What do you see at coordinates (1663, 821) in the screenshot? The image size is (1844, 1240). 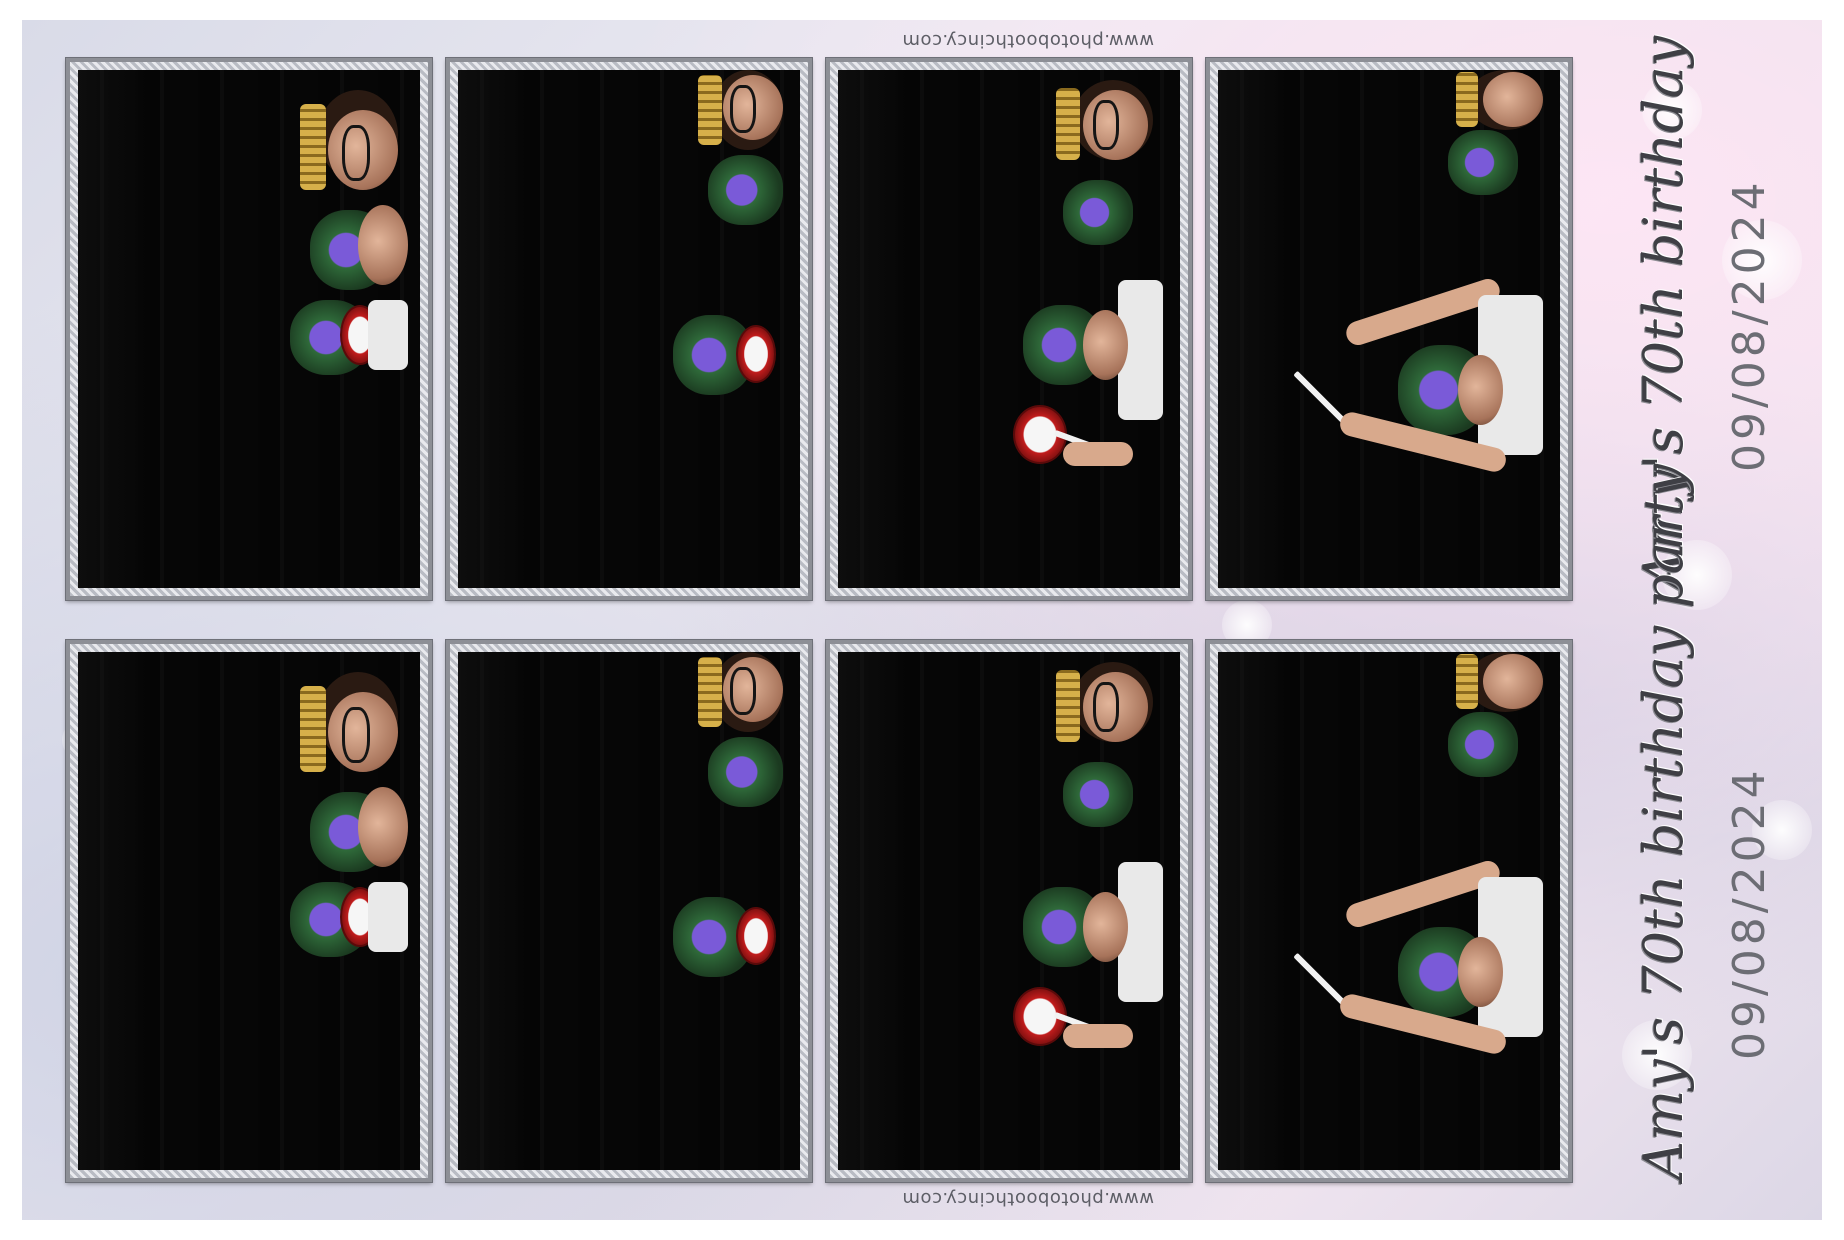 I see `event-title-bottom: Amy's 70th birthday party` at bounding box center [1663, 821].